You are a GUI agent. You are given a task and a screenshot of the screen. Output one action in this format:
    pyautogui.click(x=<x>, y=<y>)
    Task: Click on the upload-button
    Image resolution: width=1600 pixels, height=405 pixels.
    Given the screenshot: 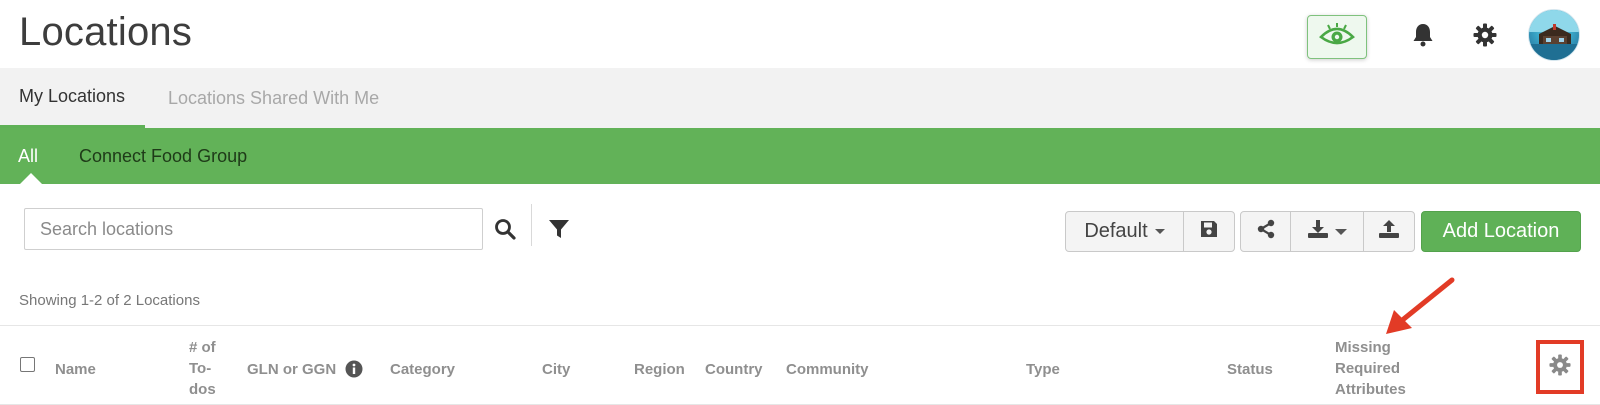 What is the action you would take?
    pyautogui.click(x=1389, y=231)
    